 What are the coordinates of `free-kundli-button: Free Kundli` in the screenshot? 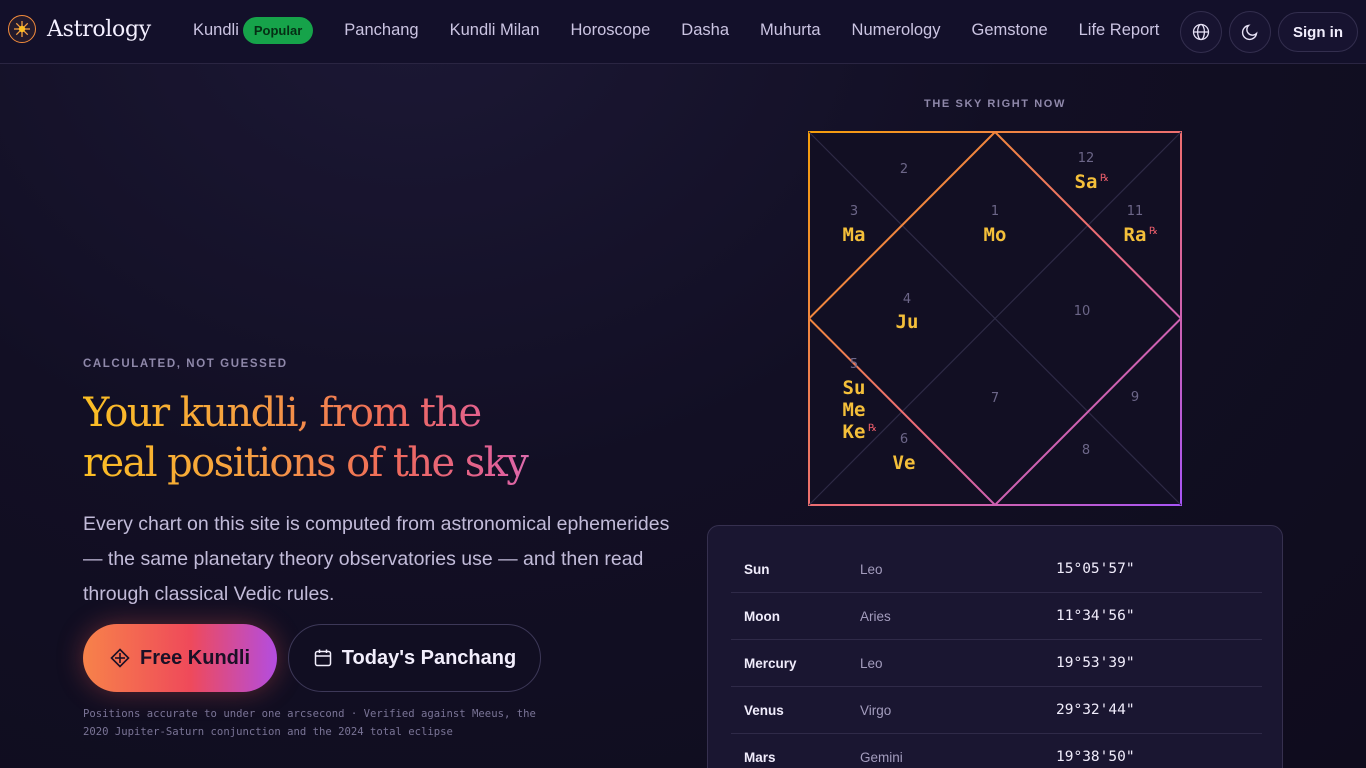 It's located at (180, 658).